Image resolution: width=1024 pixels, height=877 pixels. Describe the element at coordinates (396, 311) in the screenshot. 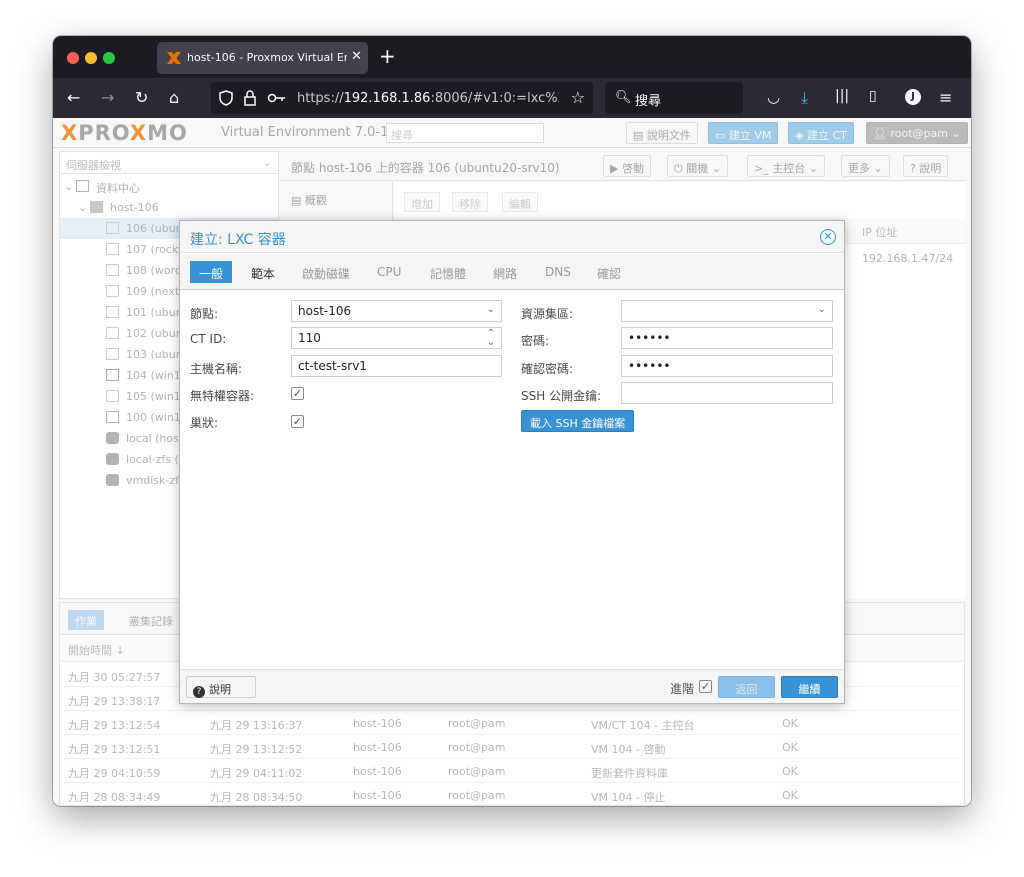

I see `node-select: host-106 ⌄` at that location.